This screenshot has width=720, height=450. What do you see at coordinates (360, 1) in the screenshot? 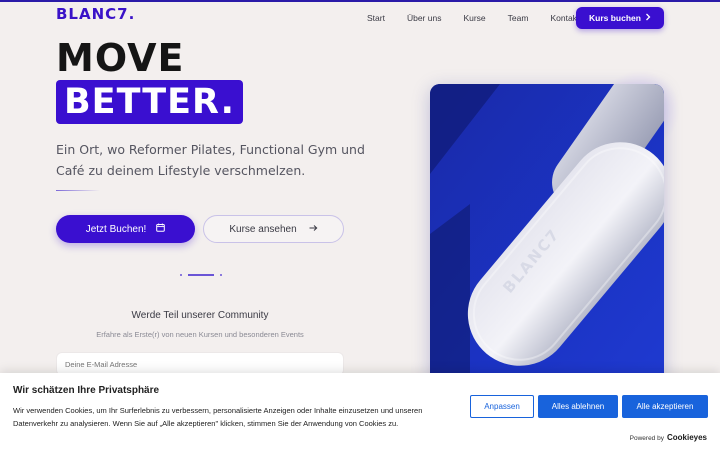
I see `top-accent-line` at bounding box center [360, 1].